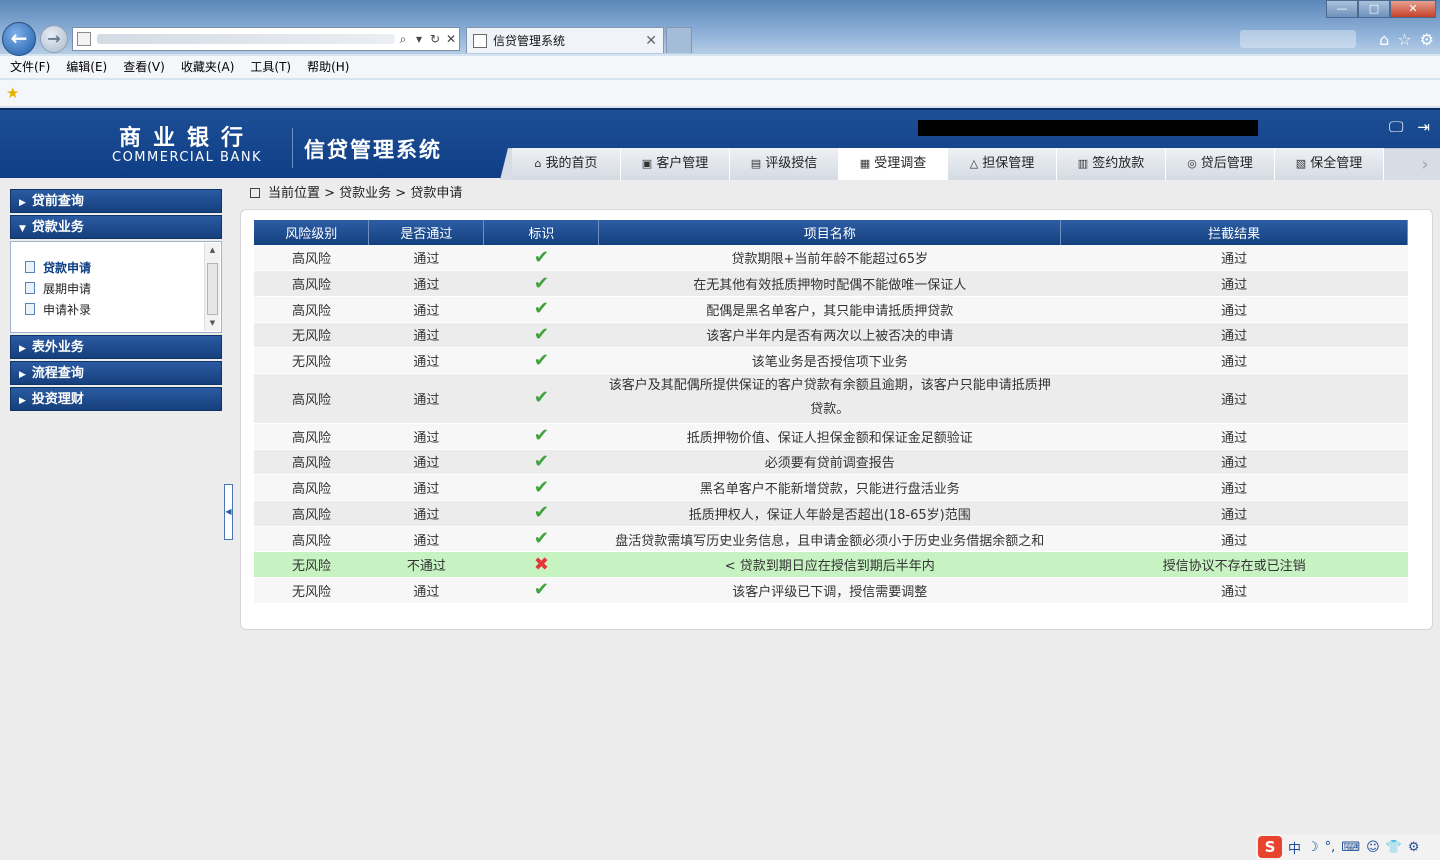 The height and width of the screenshot is (860, 1440). What do you see at coordinates (541, 461) in the screenshot?
I see `pass-check-icon: ✔` at bounding box center [541, 461].